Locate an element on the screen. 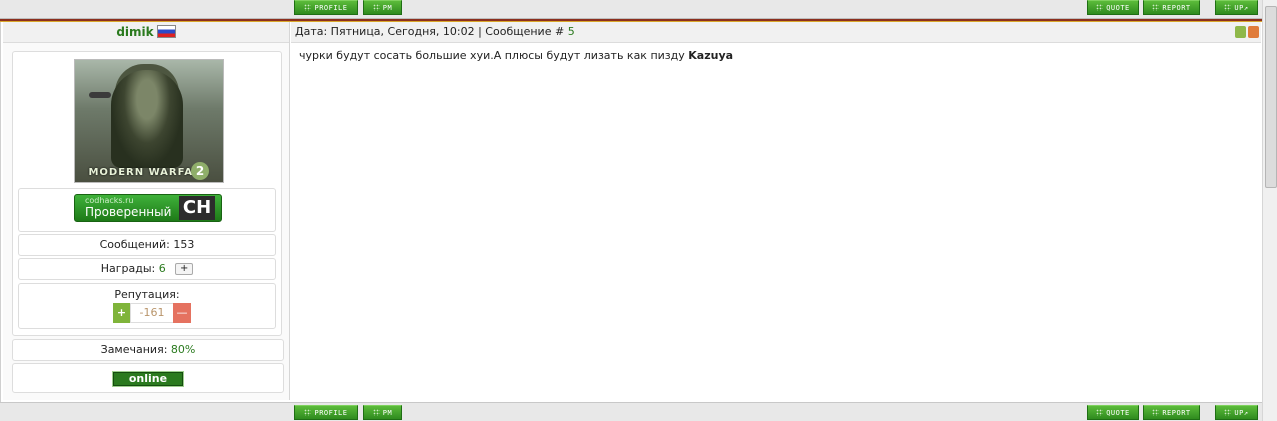 The image size is (1277, 421). bottom-action-bar: PROFILE PM QUOTE REPORT UP↗ is located at coordinates (631, 411).